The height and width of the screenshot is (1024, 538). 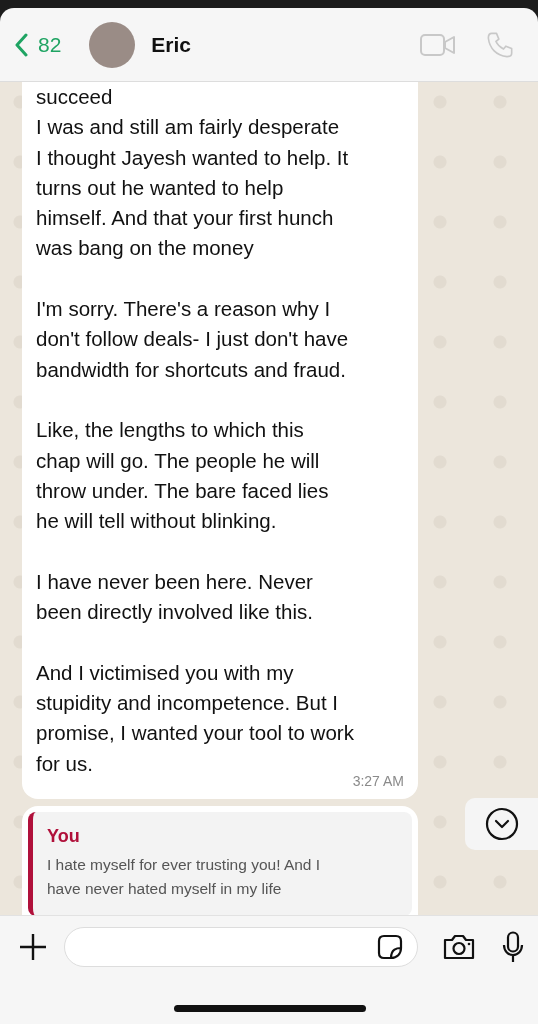 What do you see at coordinates (241, 947) in the screenshot?
I see `message-input-field` at bounding box center [241, 947].